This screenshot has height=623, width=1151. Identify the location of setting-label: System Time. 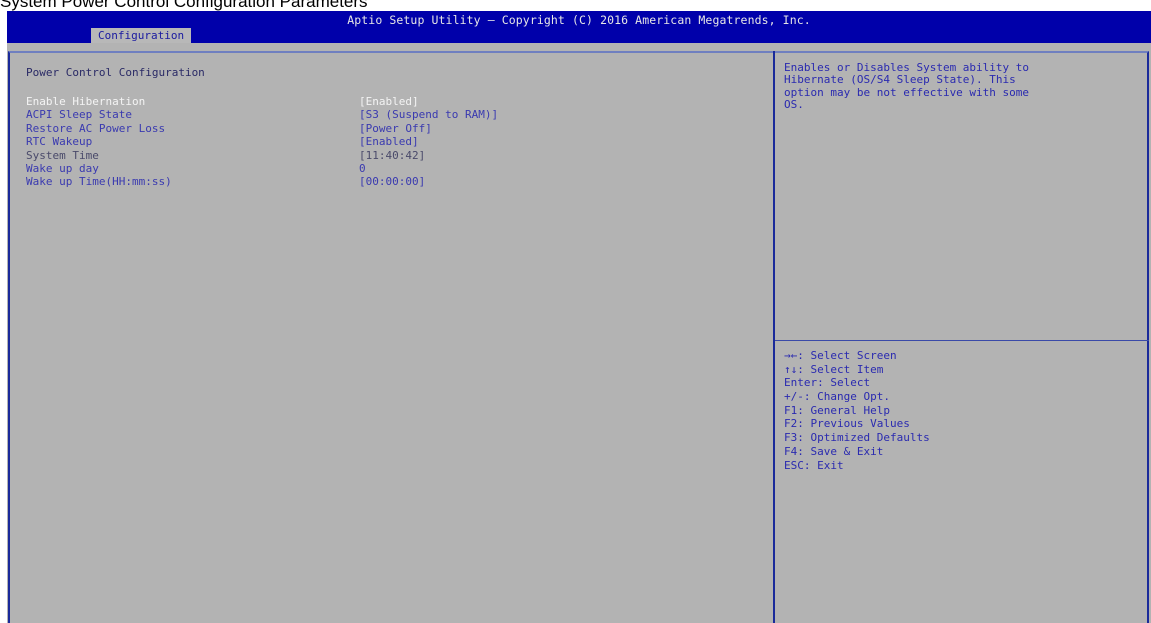
(62, 155).